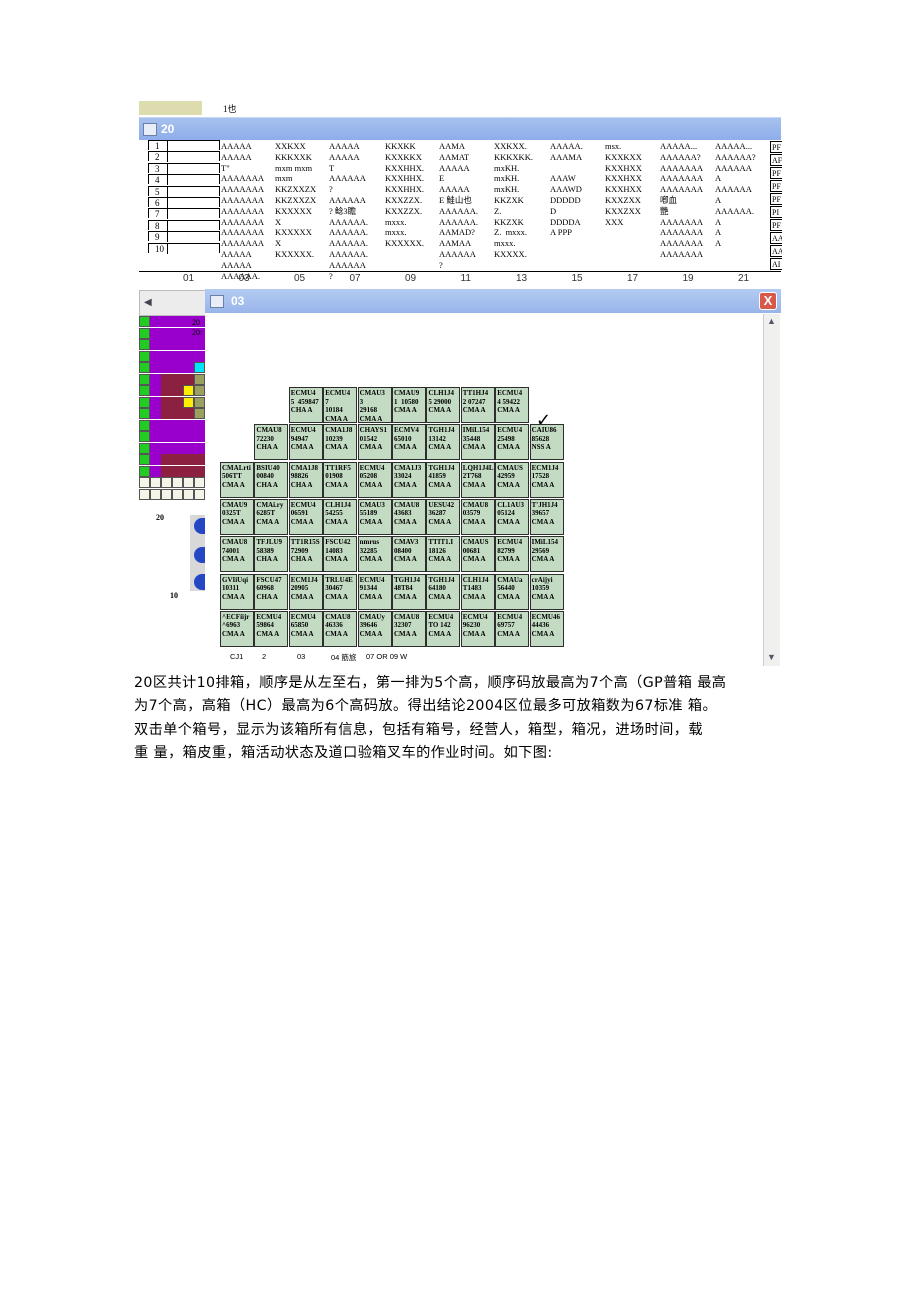 Image resolution: width=920 pixels, height=1302 pixels. Describe the element at coordinates (184, 157) in the screenshot. I see `row-number: 2` at that location.